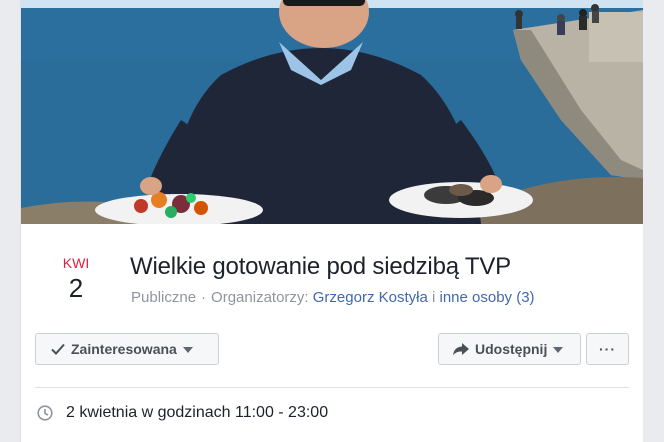  What do you see at coordinates (76, 288) in the screenshot?
I see `event-date-day: 2` at bounding box center [76, 288].